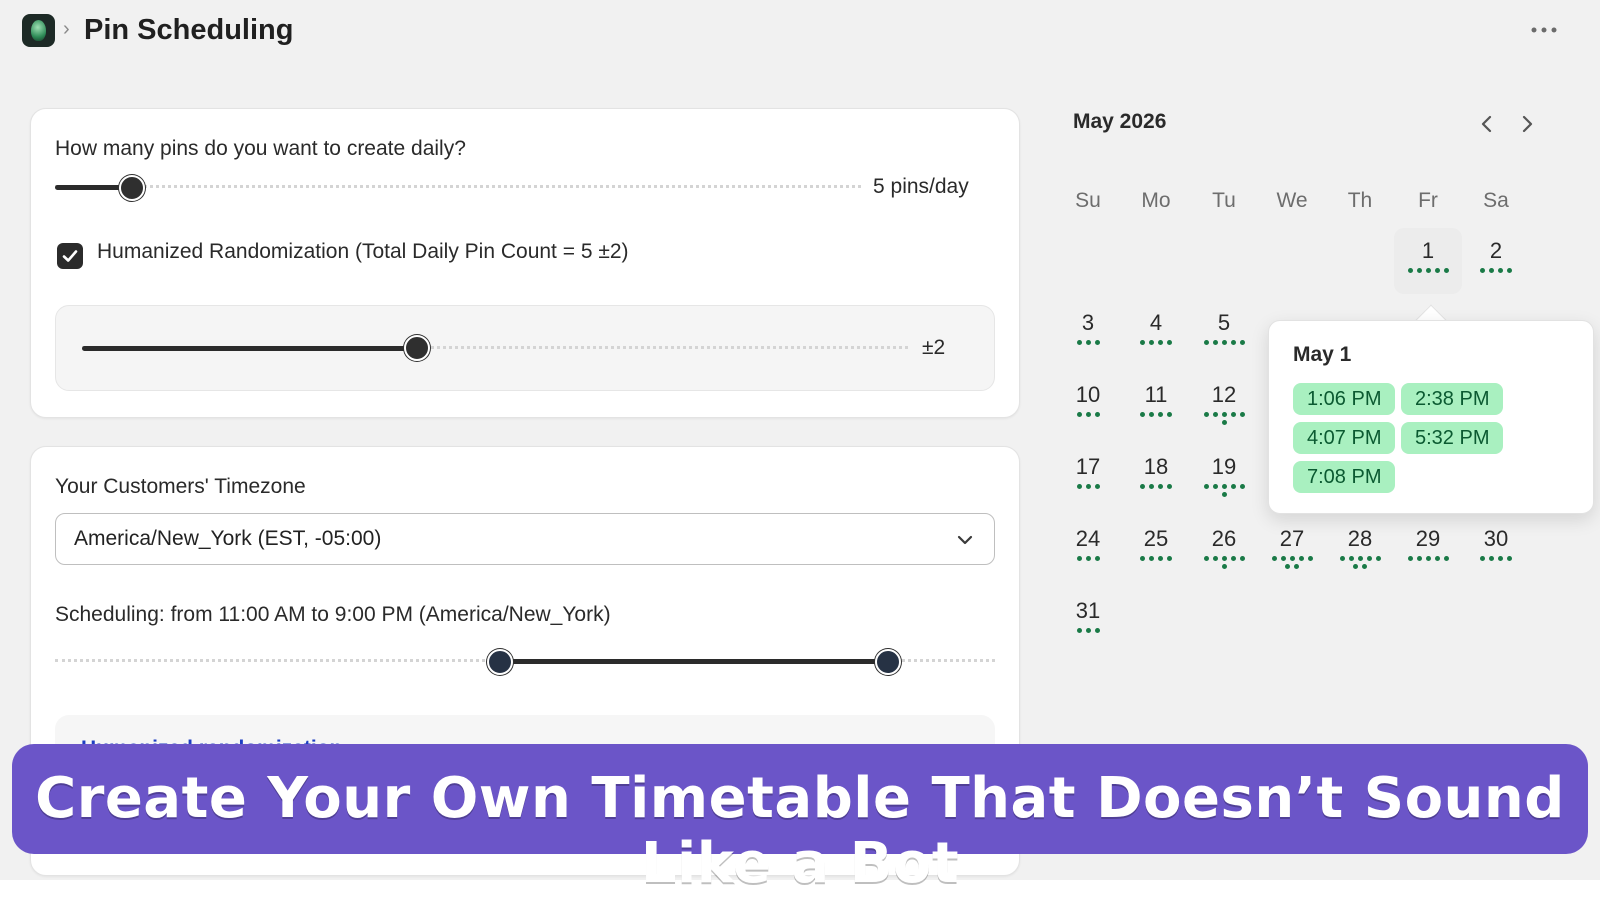 This screenshot has width=1600, height=900. I want to click on calendar-day: 24, so click(1088, 549).